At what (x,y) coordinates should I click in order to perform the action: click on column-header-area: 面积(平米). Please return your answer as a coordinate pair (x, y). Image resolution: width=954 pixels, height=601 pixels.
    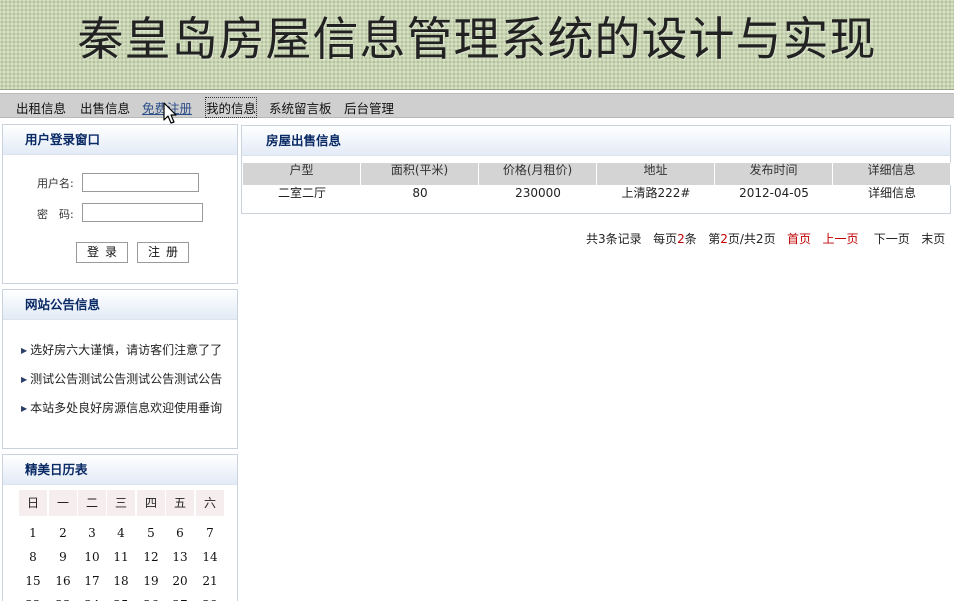
    Looking at the image, I should click on (420, 174).